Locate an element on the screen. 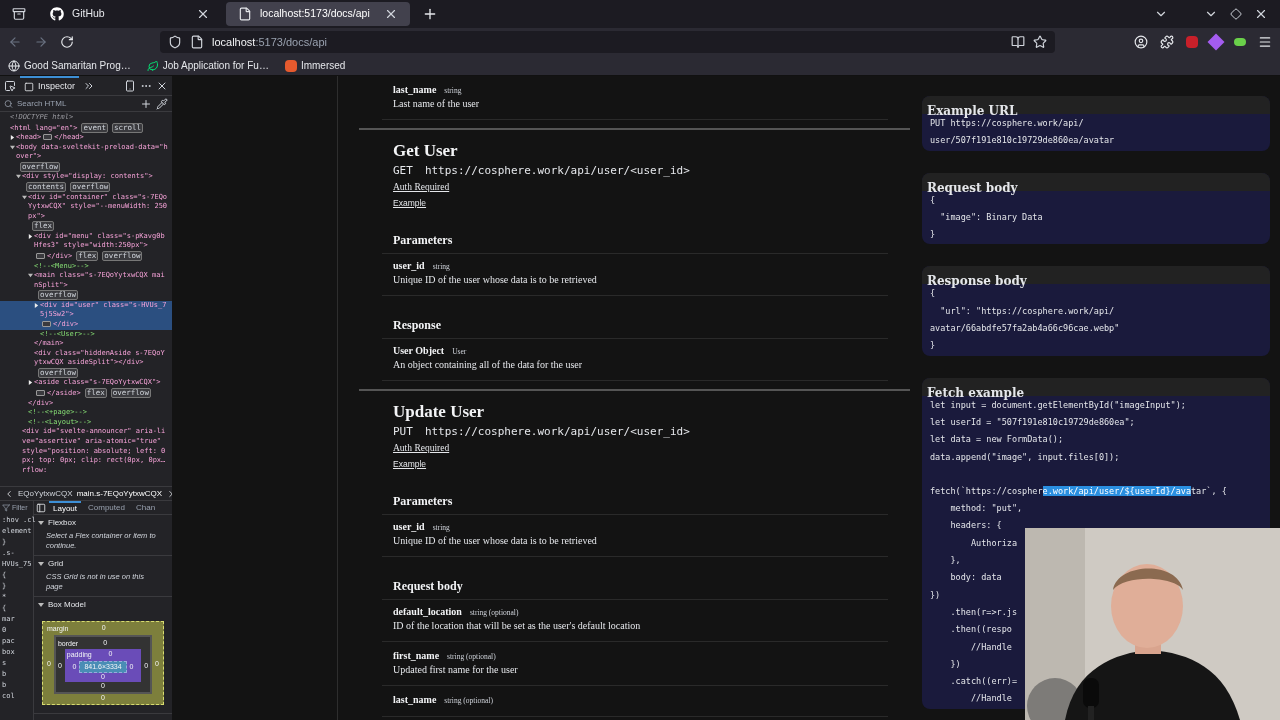  responsive-design-icon is located at coordinates (130, 85).